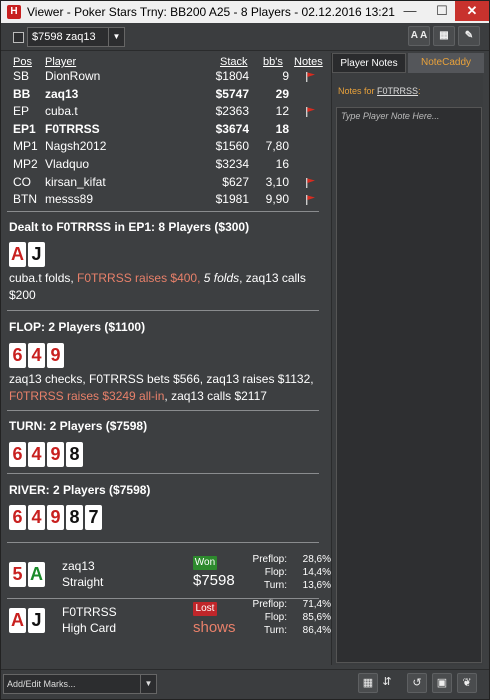 This screenshot has width=490, height=700. What do you see at coordinates (467, 683) in the screenshot?
I see `twitter-button: ❦` at bounding box center [467, 683].